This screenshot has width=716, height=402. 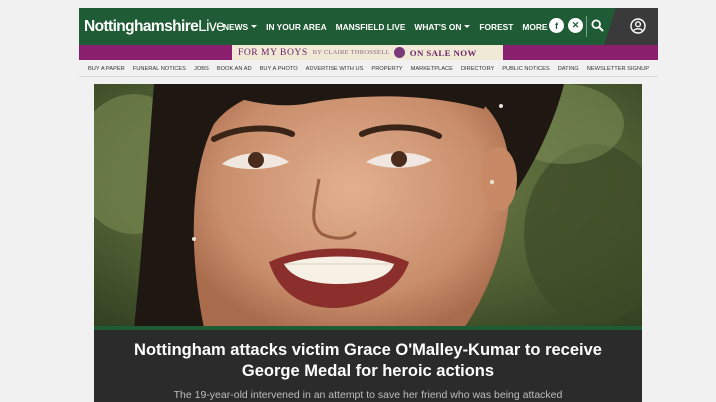 What do you see at coordinates (273, 52) in the screenshot?
I see `promo-title: FOR MY BOYS` at bounding box center [273, 52].